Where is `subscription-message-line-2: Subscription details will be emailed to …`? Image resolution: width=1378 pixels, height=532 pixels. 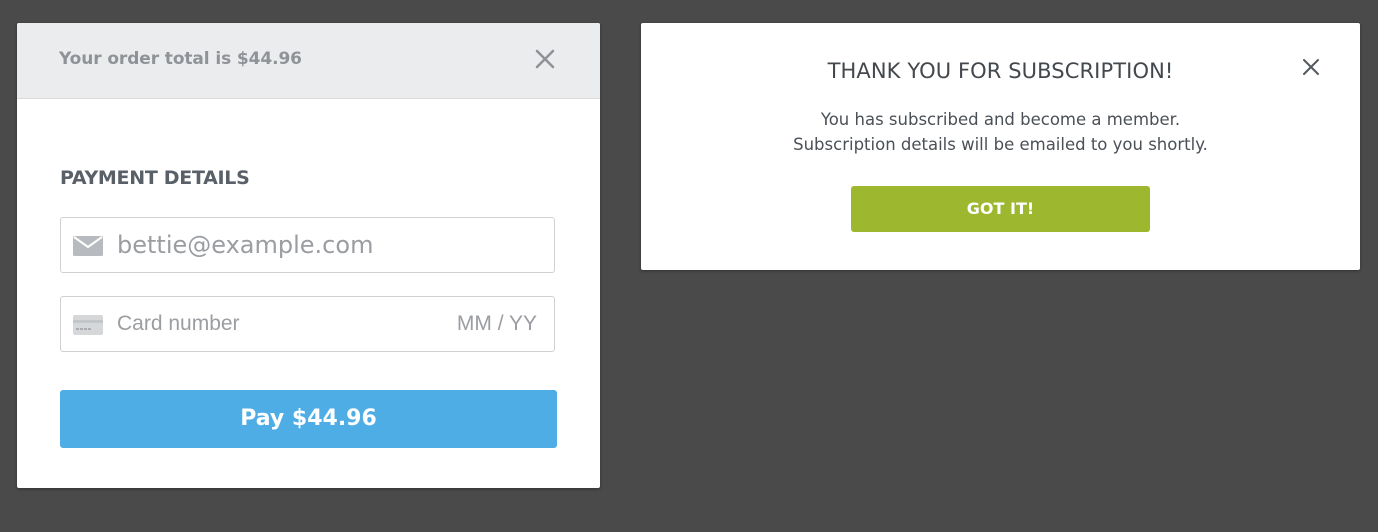 subscription-message-line-2: Subscription details will be emailed to … is located at coordinates (1000, 144).